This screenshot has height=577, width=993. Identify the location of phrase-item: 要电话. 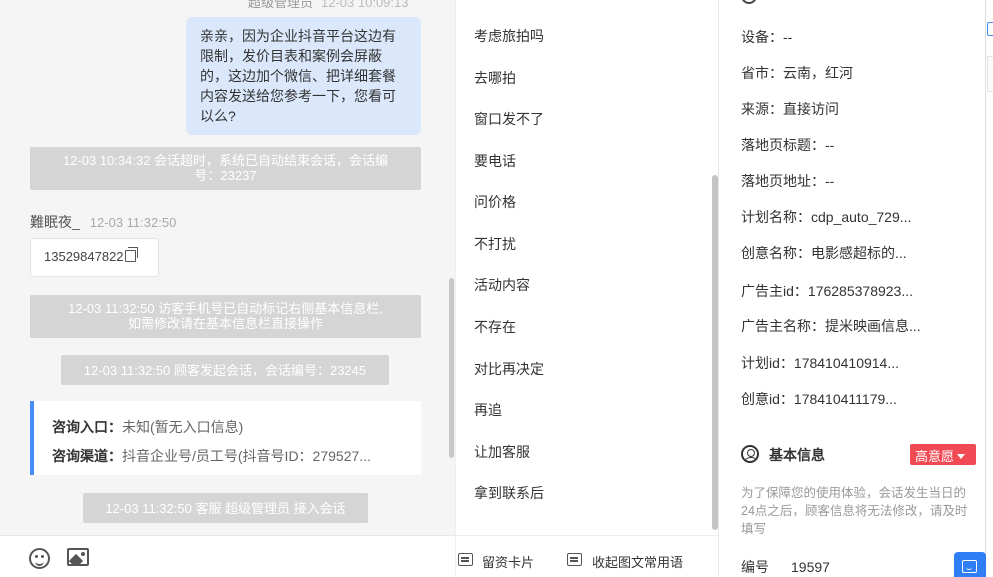
(495, 161).